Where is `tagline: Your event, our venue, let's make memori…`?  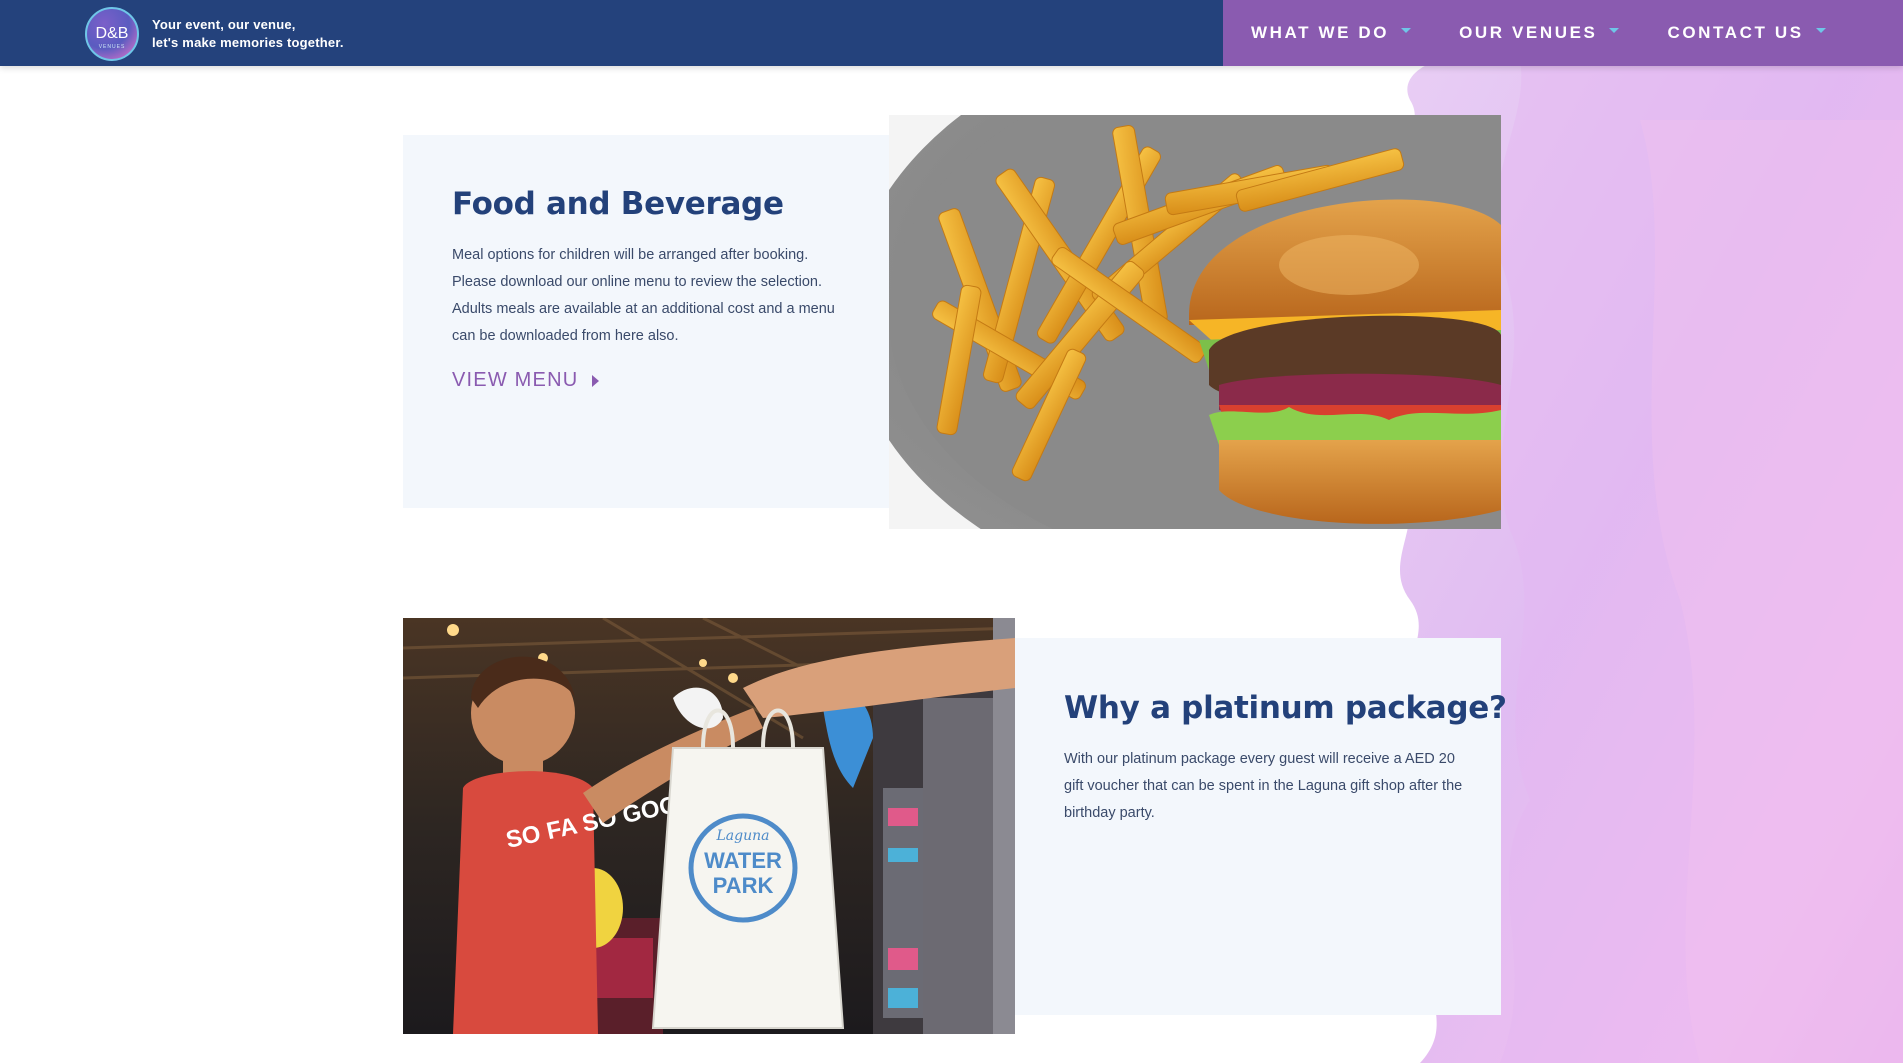
tagline: Your event, our venue, let's make memori… is located at coordinates (248, 34).